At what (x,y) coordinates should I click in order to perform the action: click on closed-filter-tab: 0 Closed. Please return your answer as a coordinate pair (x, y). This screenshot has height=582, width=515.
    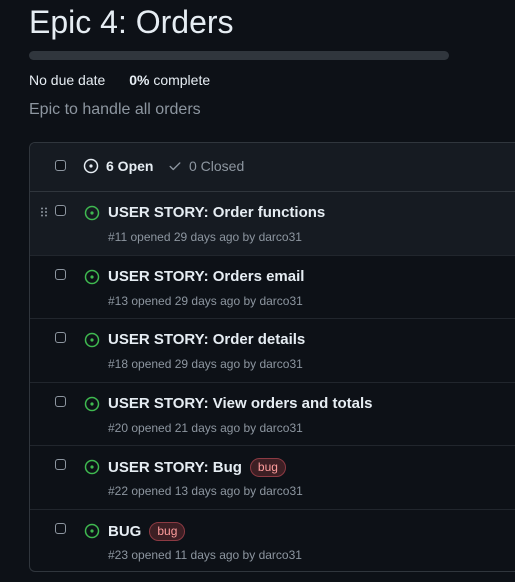
    Looking at the image, I should click on (206, 166).